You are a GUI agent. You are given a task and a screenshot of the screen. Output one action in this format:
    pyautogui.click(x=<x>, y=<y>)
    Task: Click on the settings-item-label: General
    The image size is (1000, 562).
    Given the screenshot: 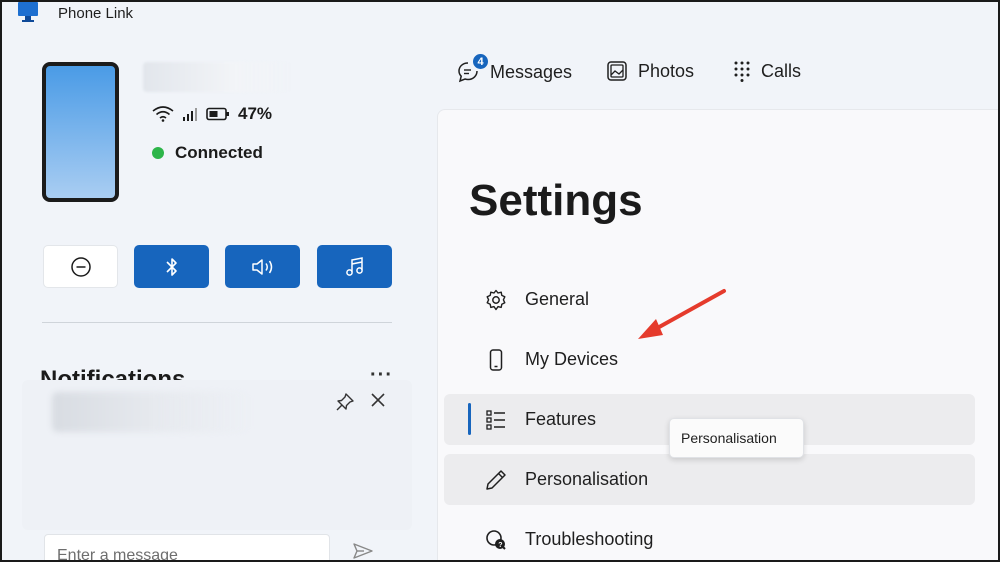 What is the action you would take?
    pyautogui.click(x=557, y=299)
    